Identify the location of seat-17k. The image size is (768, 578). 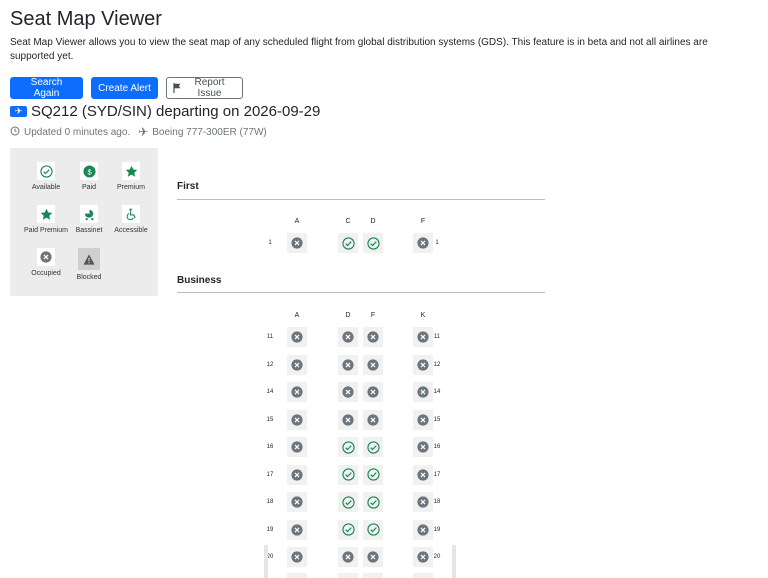
(423, 474).